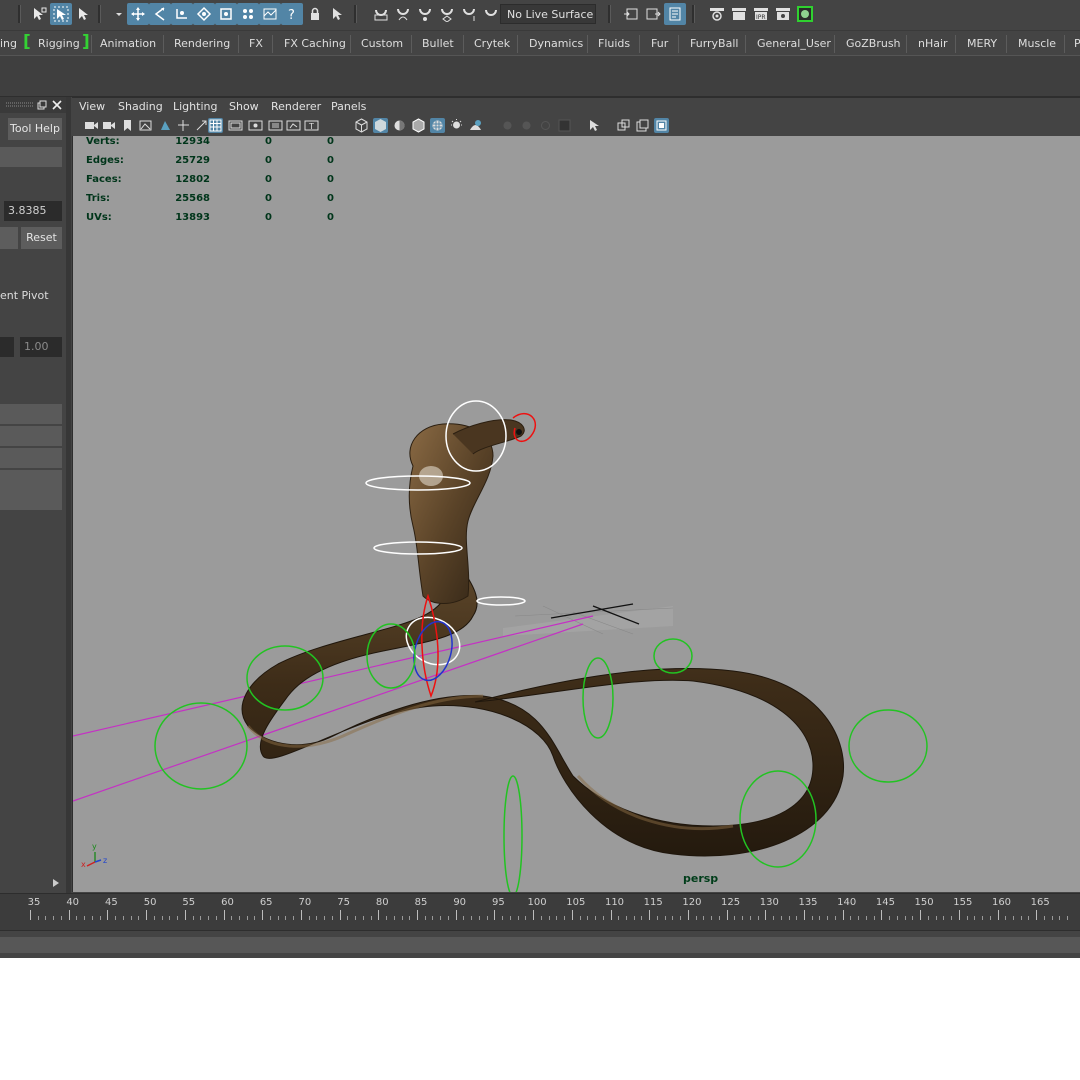 The height and width of the screenshot is (1080, 1080). I want to click on shelf-tab-crytek: Crytek, so click(492, 44).